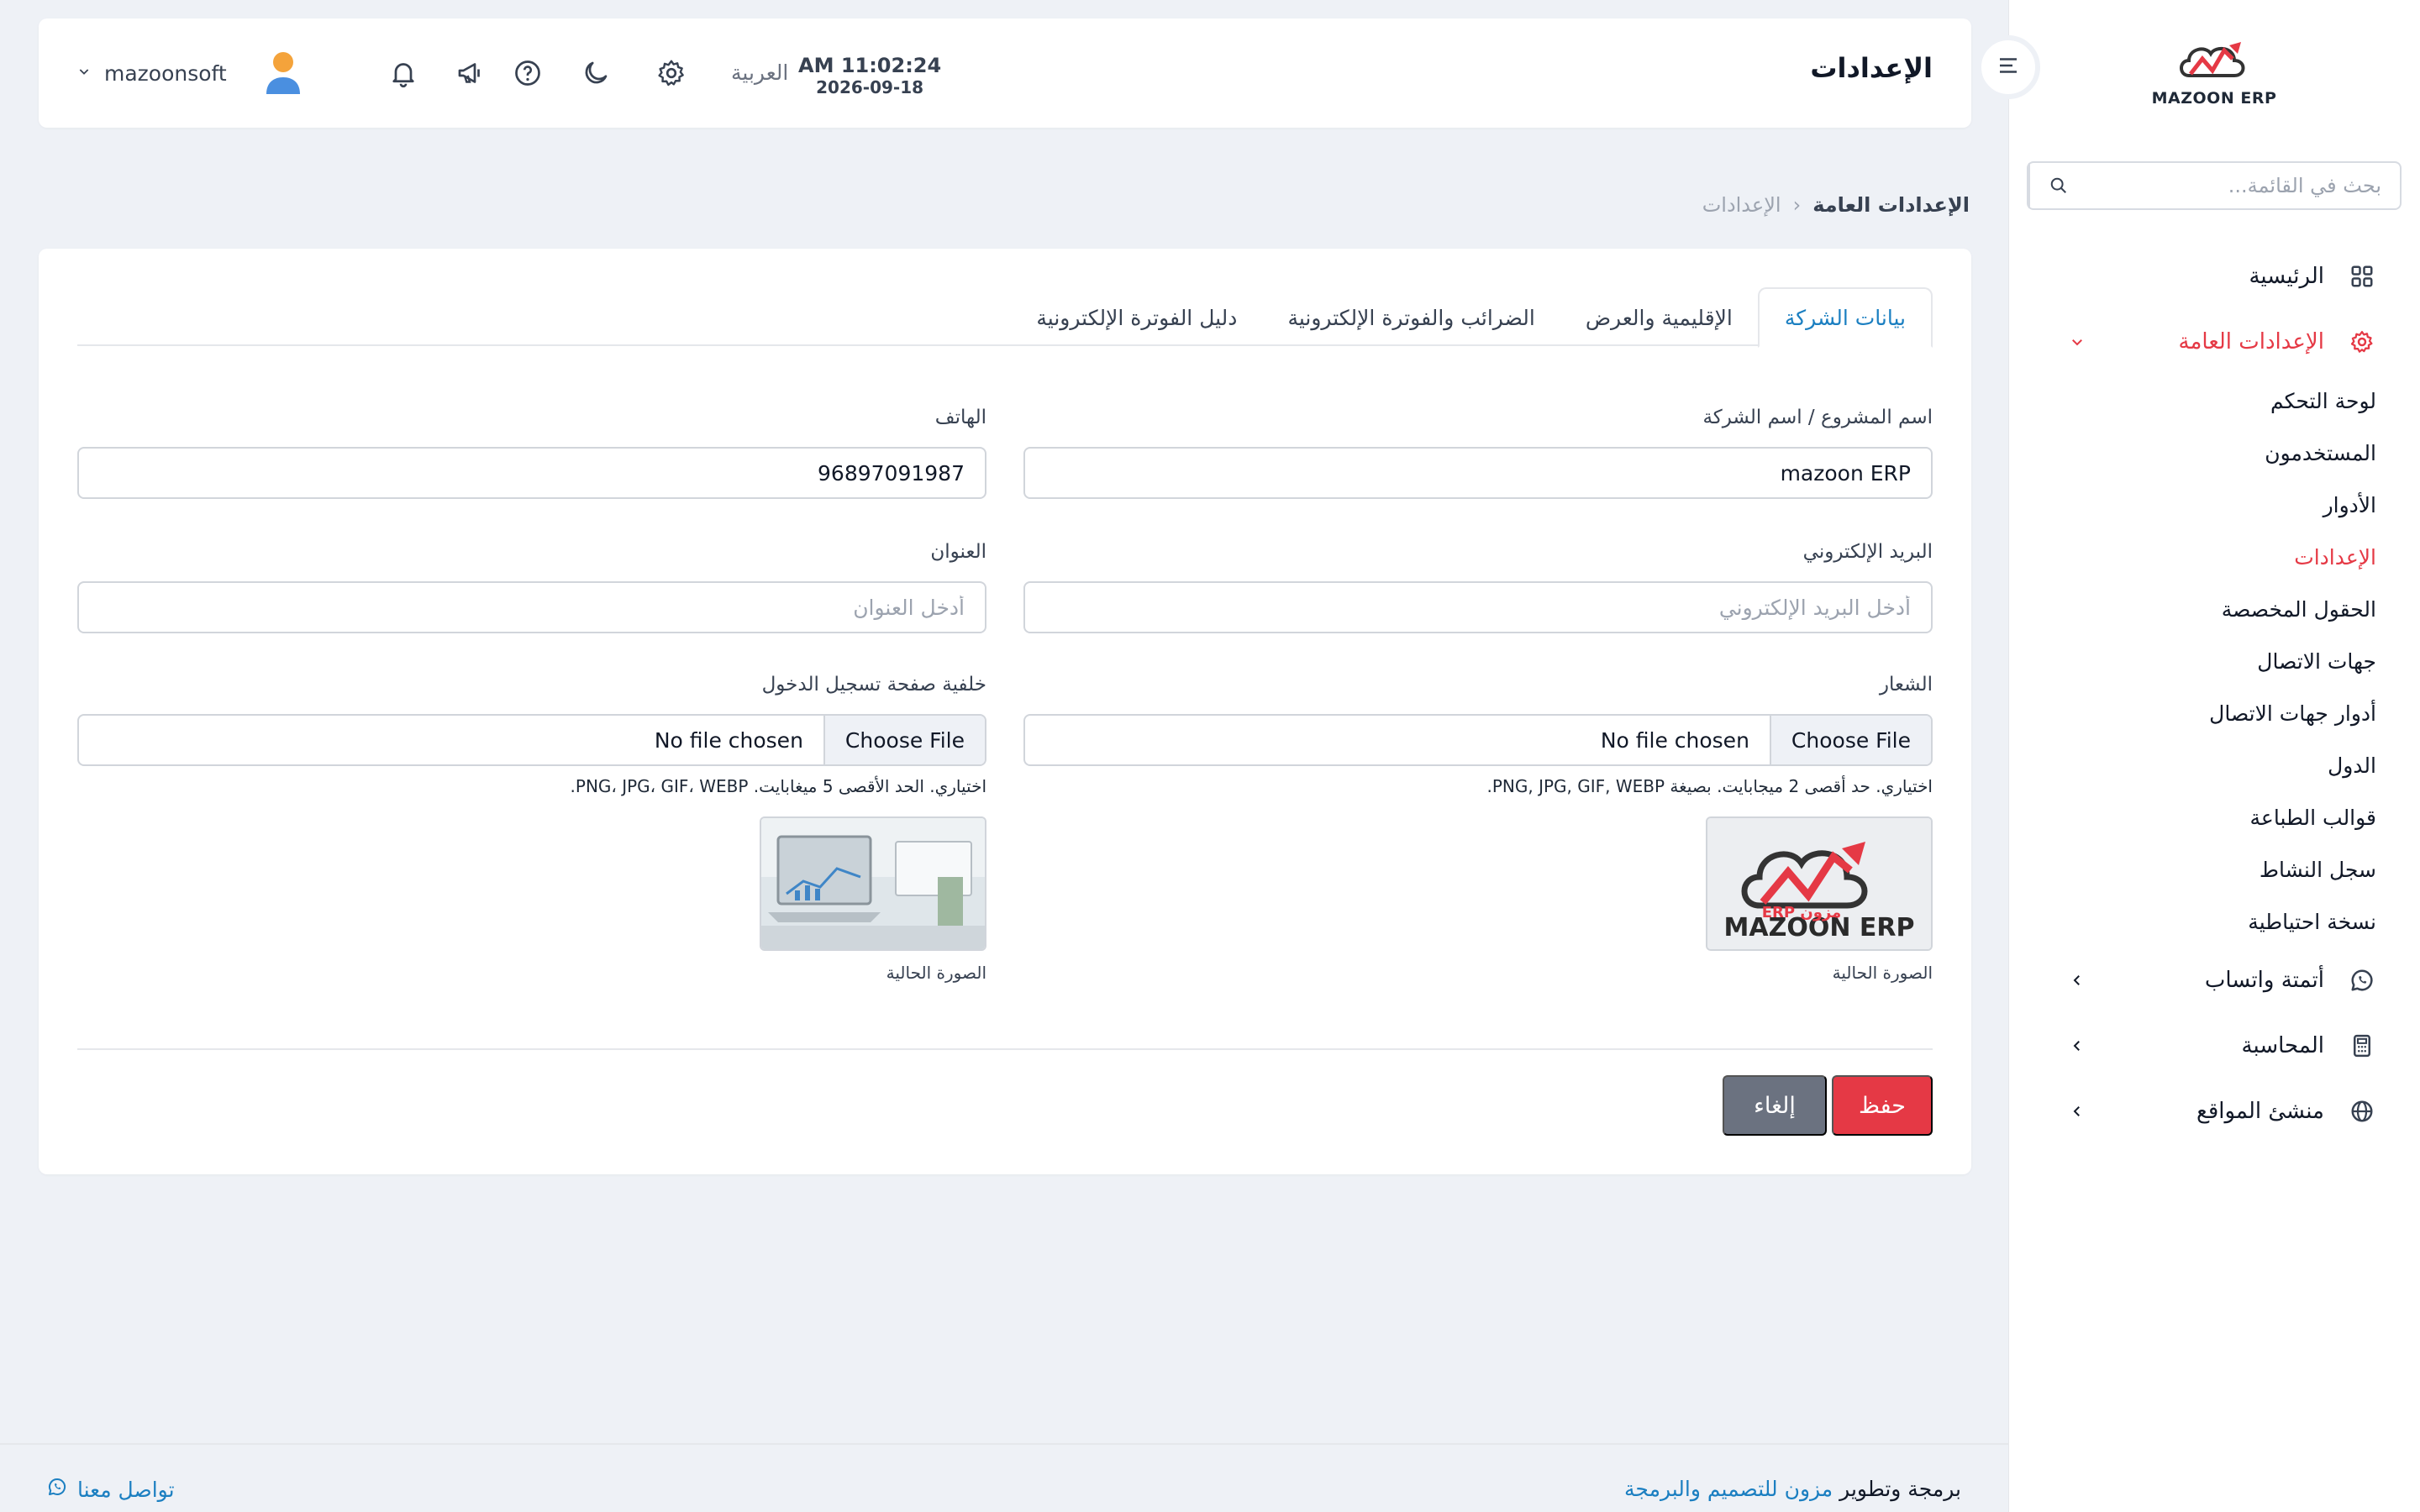 This screenshot has width=2420, height=1512. What do you see at coordinates (1411, 317) in the screenshot?
I see `tab-tax-einvoicing: الضرائب والفوترة الإلكترونية` at bounding box center [1411, 317].